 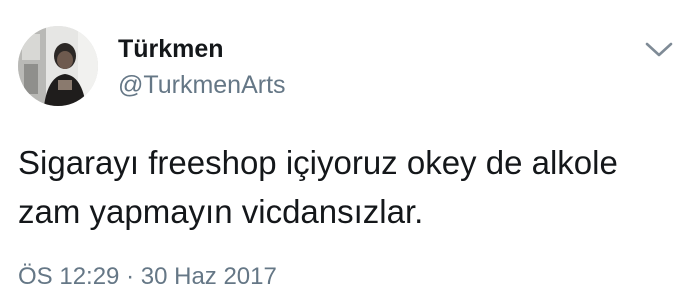 I want to click on tweet-timestamp: ÖS 12:29 · 30 Haz 2017, so click(x=147, y=277).